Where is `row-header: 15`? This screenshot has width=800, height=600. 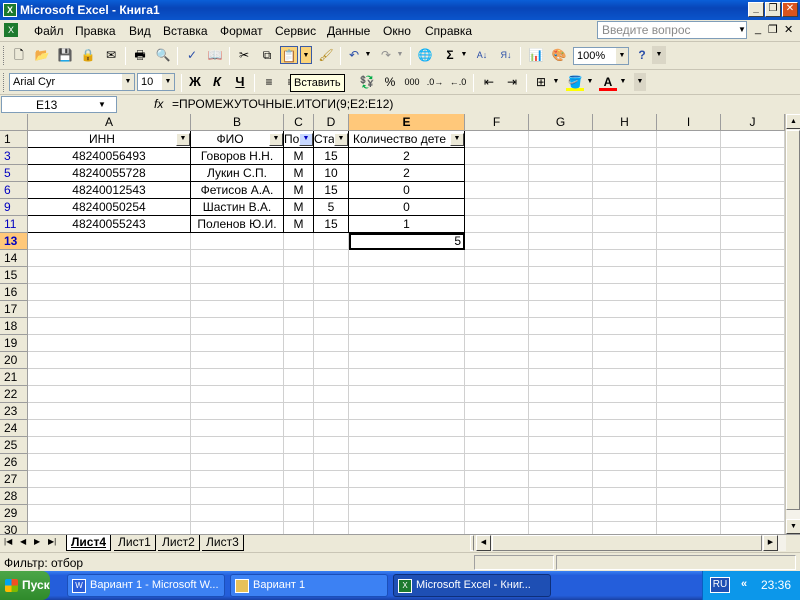 row-header: 15 is located at coordinates (14, 275).